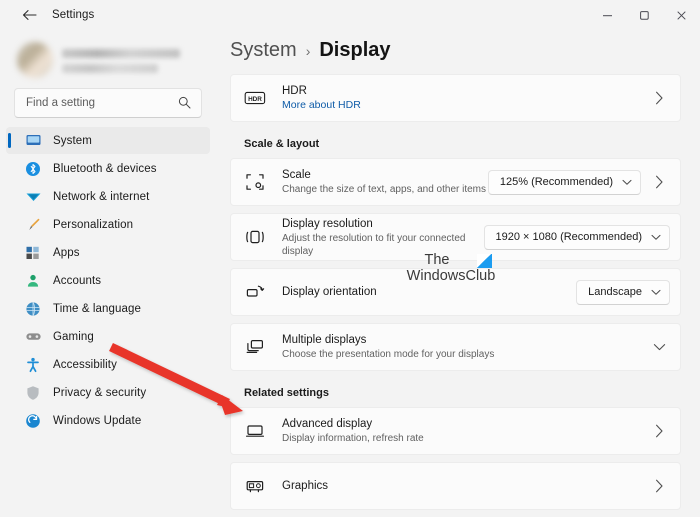 This screenshot has width=700, height=517. What do you see at coordinates (108, 252) in the screenshot?
I see `sidebar-item-apps: Apps` at bounding box center [108, 252].